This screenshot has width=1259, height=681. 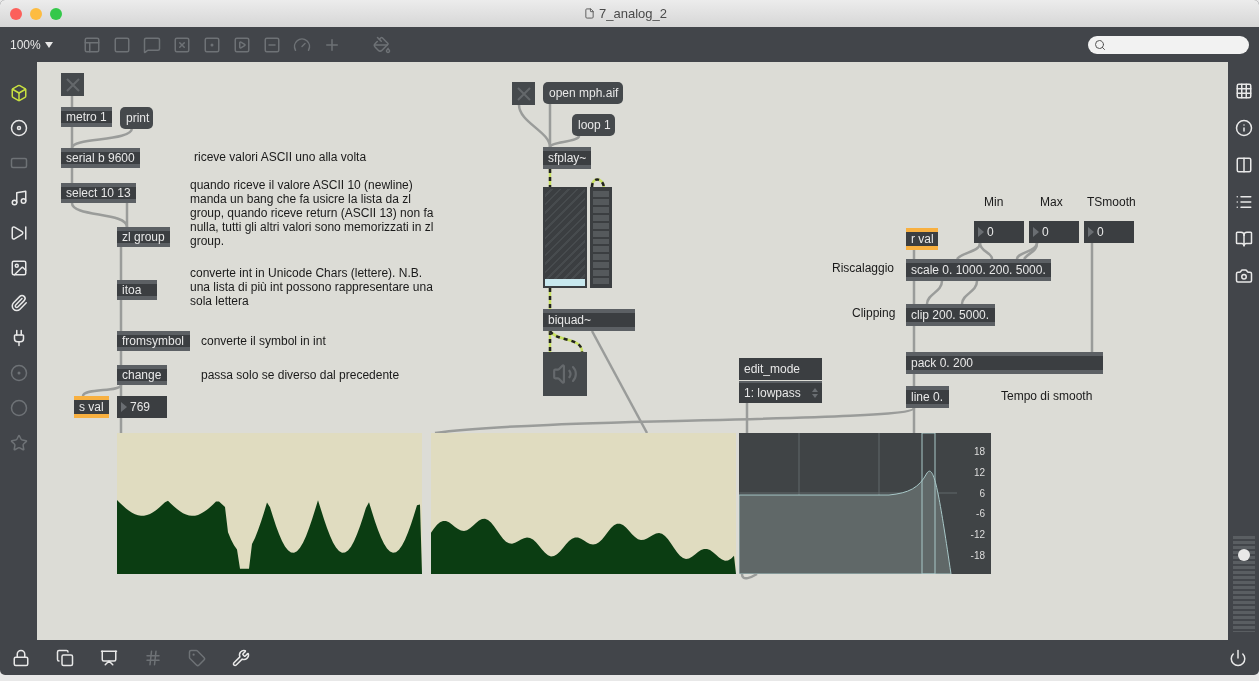 I want to click on send-receive-box: s val, so click(x=91, y=407).